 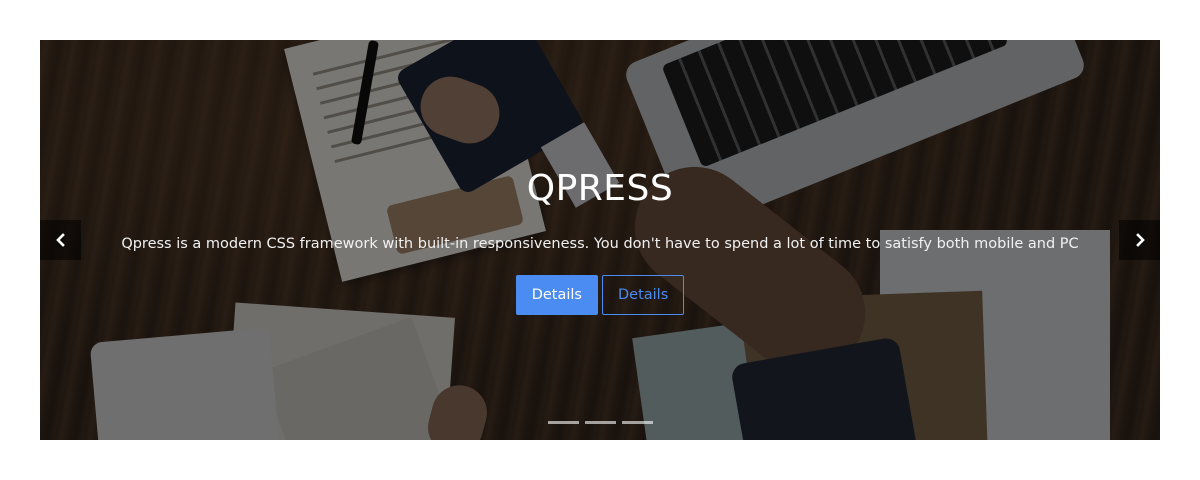 I want to click on next-slide-button, so click(x=1139, y=240).